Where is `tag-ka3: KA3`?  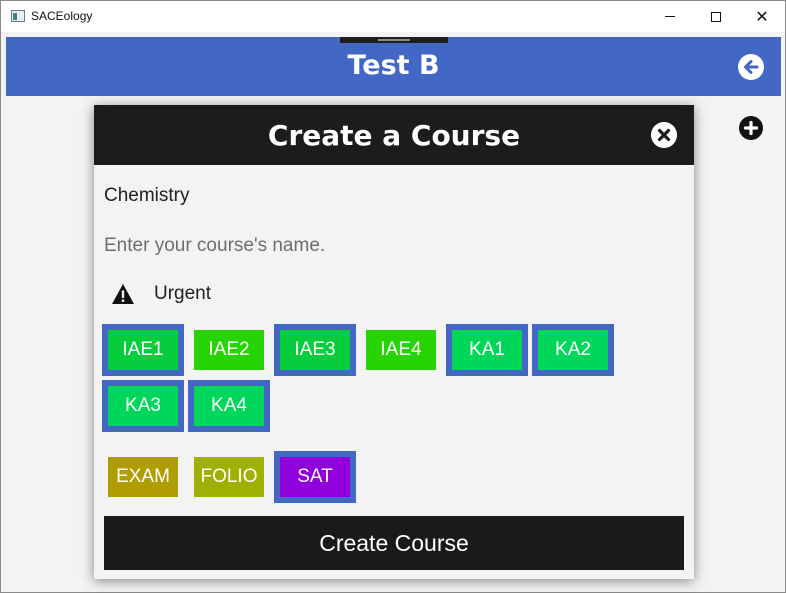
tag-ka3: KA3 is located at coordinates (143, 406).